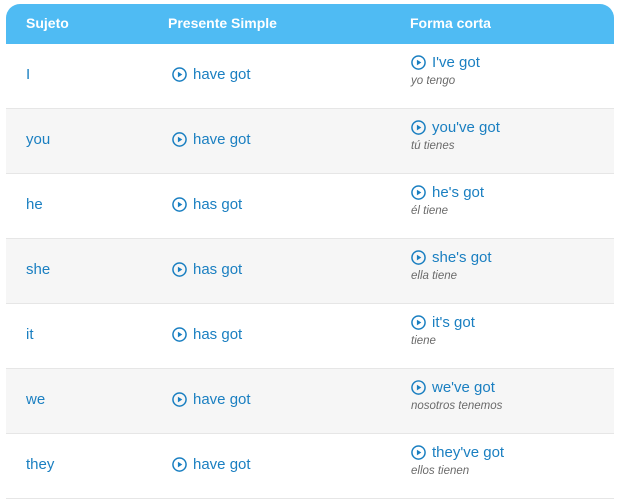 Image resolution: width=618 pixels, height=499 pixels. I want to click on translation-text: ella tiene, so click(434, 276).